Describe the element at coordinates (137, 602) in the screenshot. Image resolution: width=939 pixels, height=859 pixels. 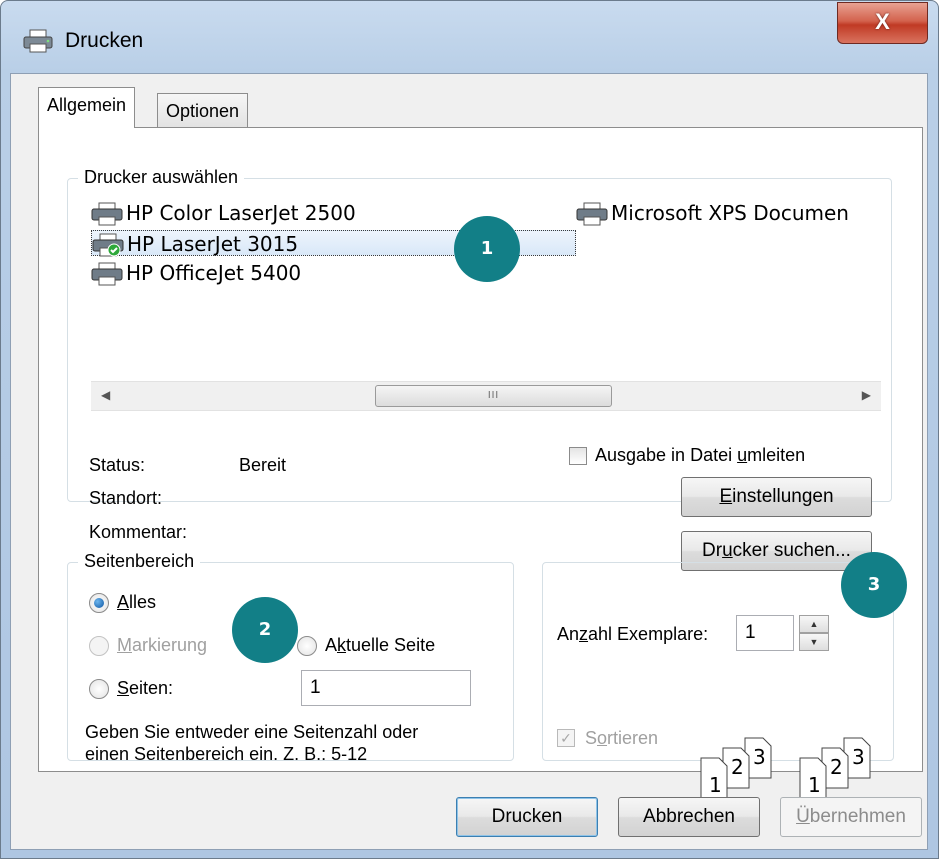
I see `radio-all-label: Alles` at that location.